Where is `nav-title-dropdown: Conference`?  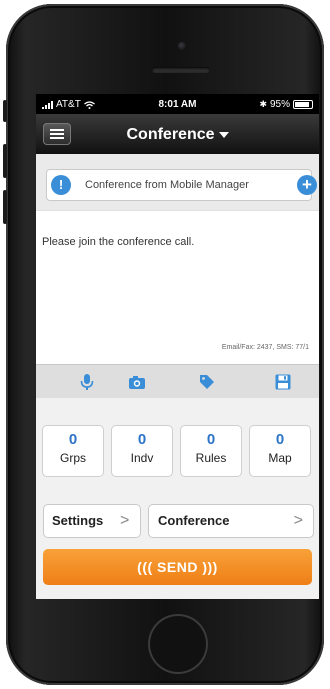
nav-title-dropdown: Conference is located at coordinates (177, 135).